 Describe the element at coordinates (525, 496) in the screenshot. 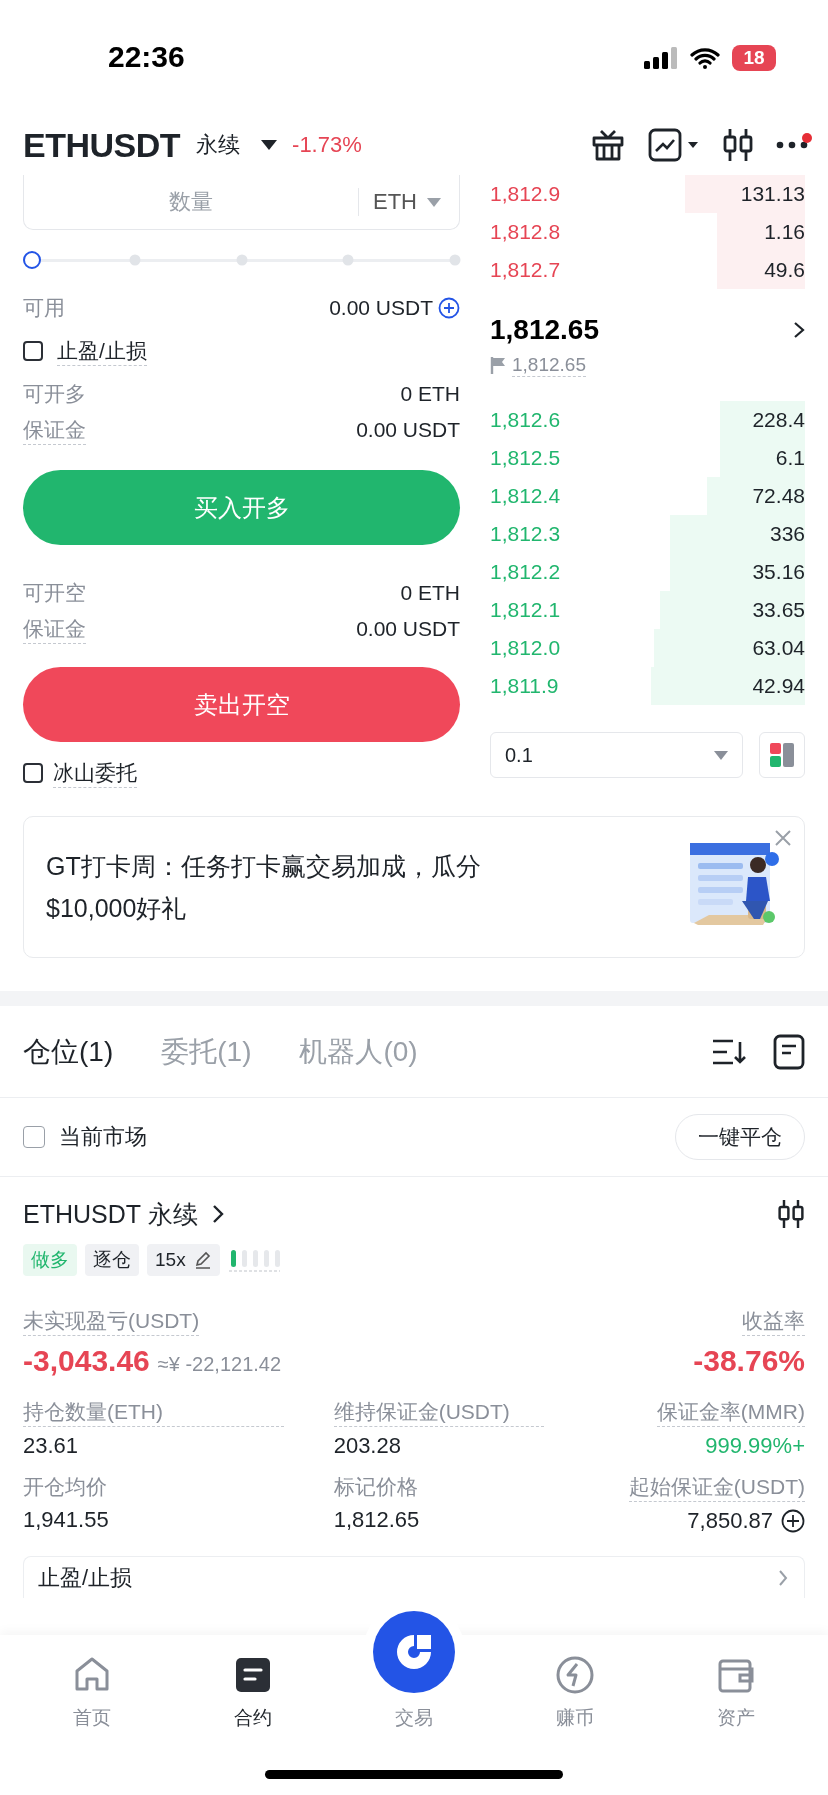

I see `bid-price: 1,812.4` at that location.